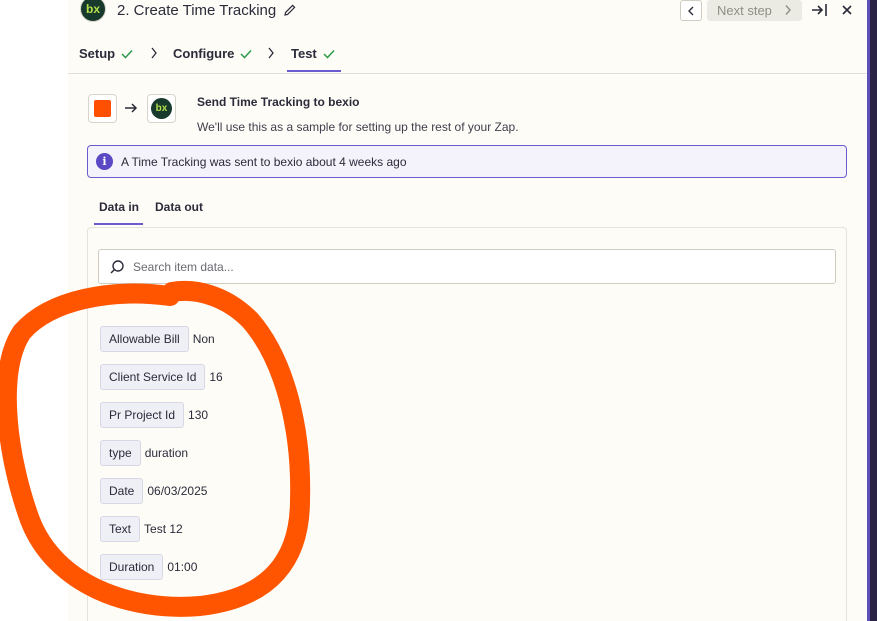 The image size is (877, 621). I want to click on field-row: Text Test 12, so click(141, 529).